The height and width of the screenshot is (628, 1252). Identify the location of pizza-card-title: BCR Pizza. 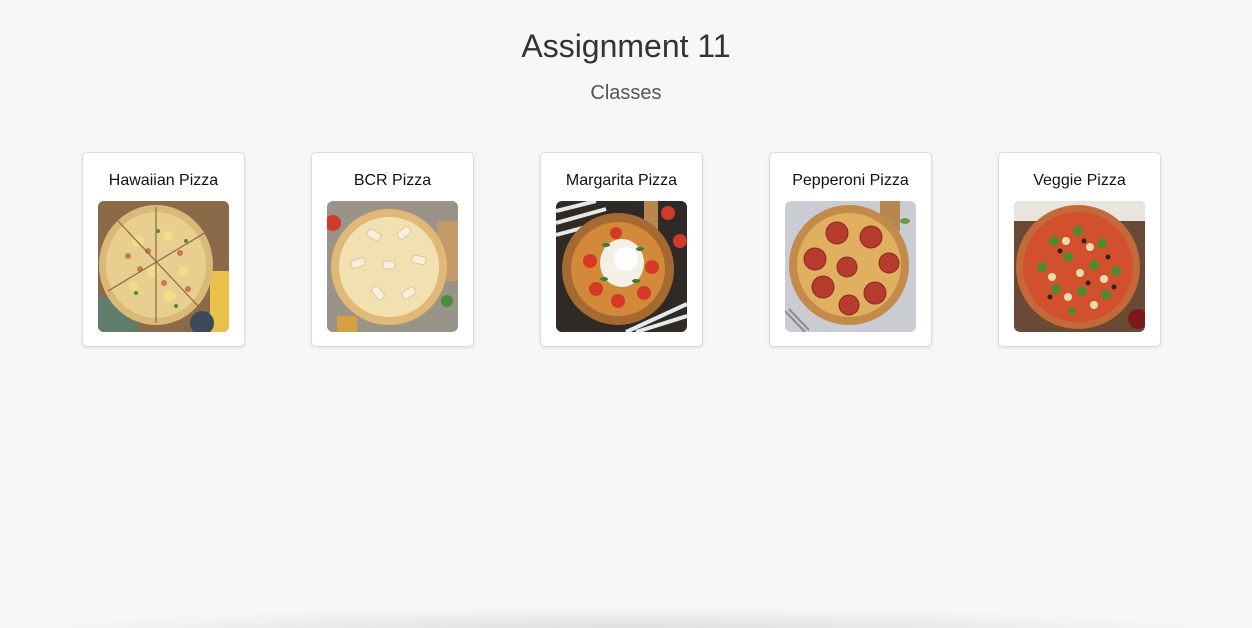
(392, 180).